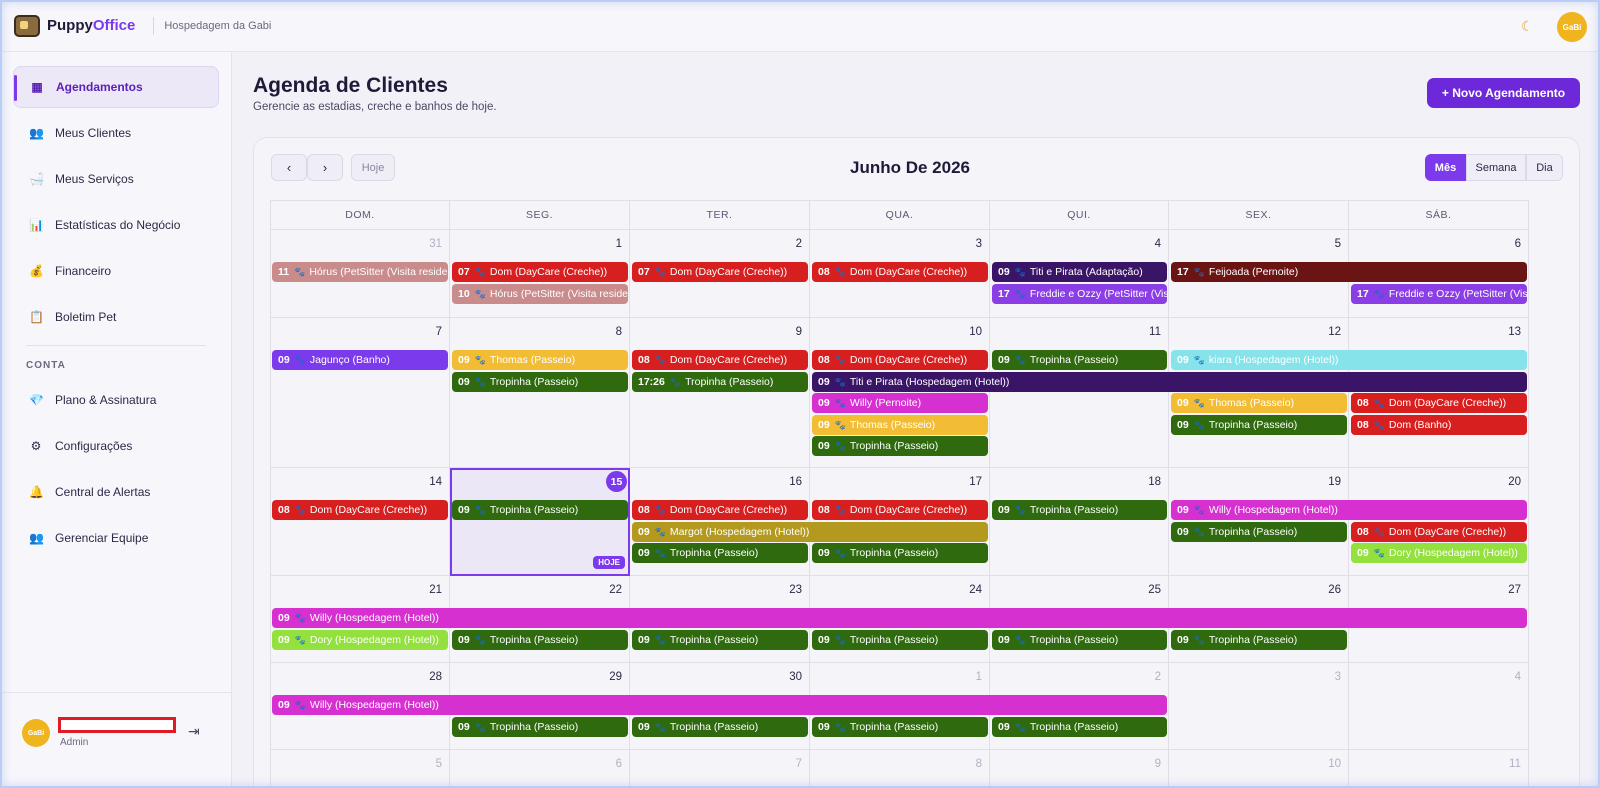  Describe the element at coordinates (1259, 769) in the screenshot. I see `calendar-day: 10` at that location.